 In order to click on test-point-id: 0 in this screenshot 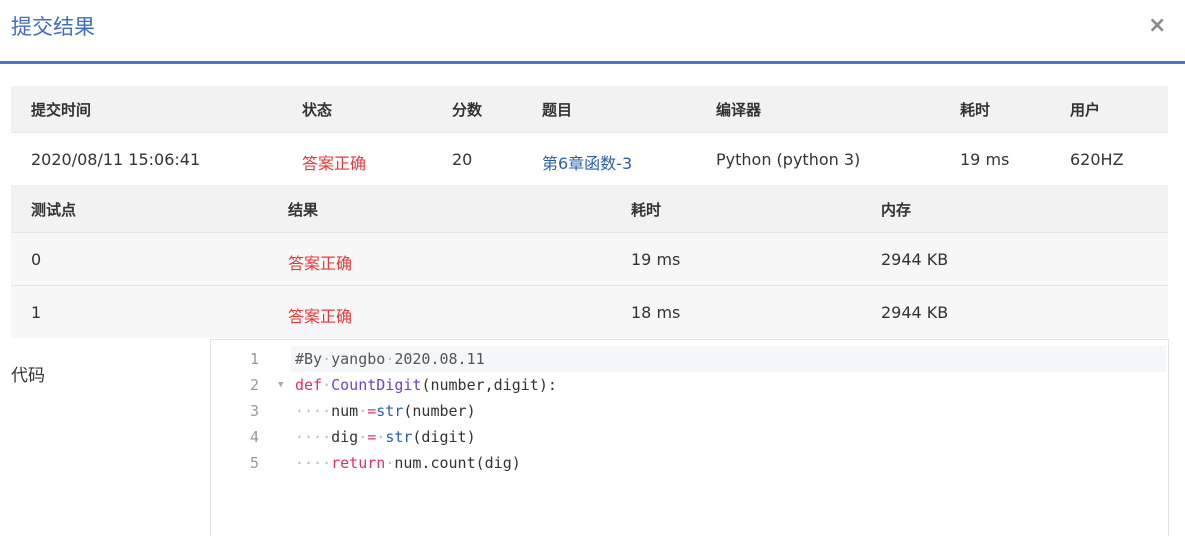, I will do `click(36, 259)`.